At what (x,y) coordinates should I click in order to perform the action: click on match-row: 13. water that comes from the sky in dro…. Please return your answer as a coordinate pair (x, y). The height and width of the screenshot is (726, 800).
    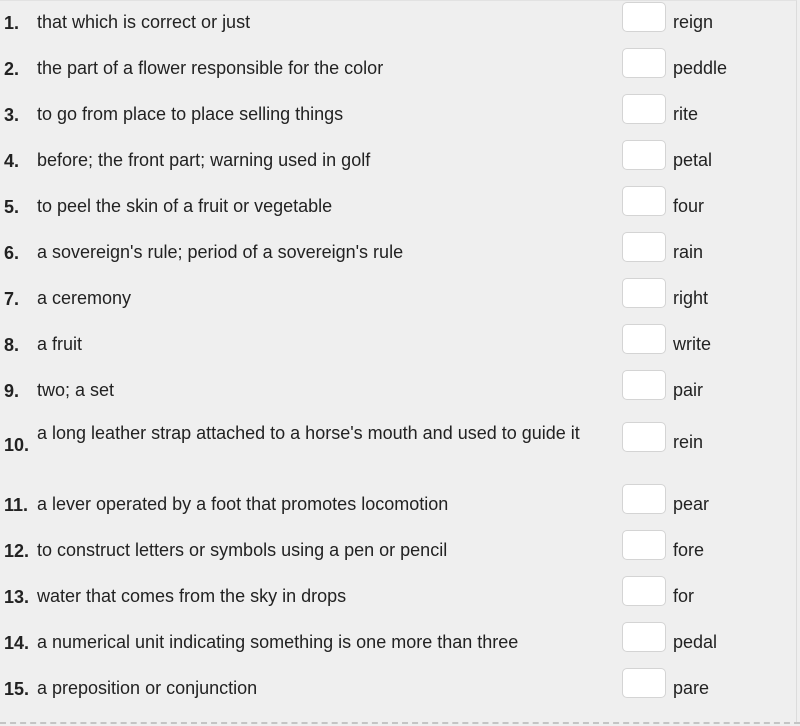
    Looking at the image, I should click on (400, 597).